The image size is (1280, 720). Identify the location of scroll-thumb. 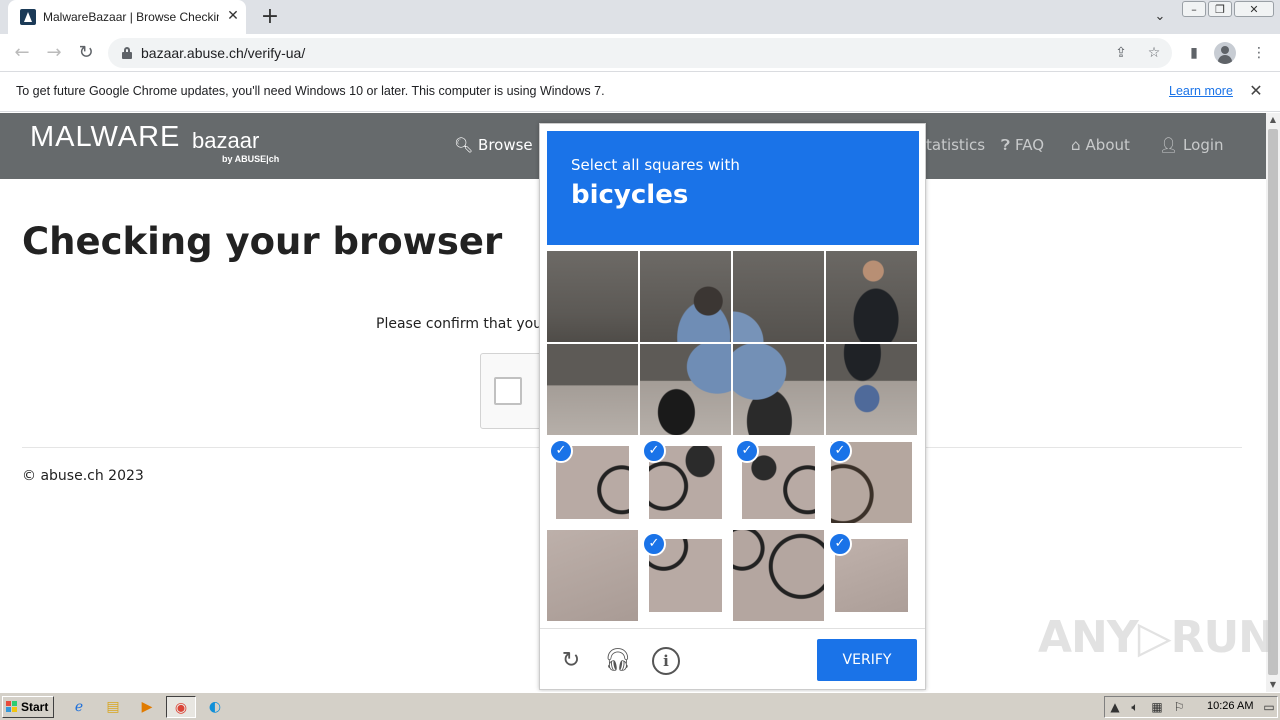
(1273, 402).